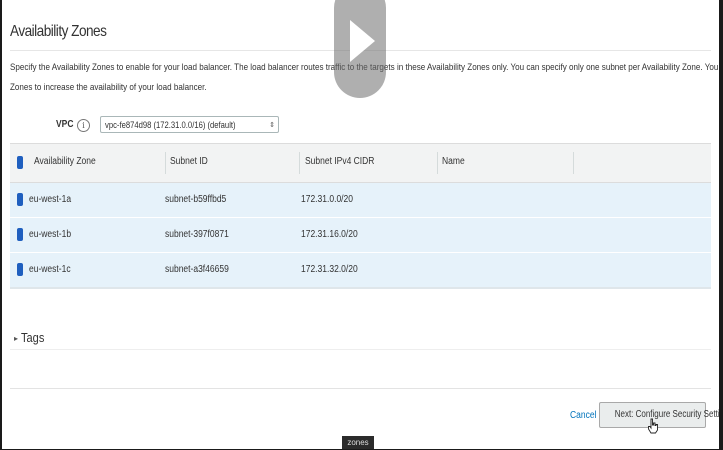 Image resolution: width=723 pixels, height=450 pixels. Describe the element at coordinates (360, 288) in the screenshot. I see `table-bottom-border` at that location.